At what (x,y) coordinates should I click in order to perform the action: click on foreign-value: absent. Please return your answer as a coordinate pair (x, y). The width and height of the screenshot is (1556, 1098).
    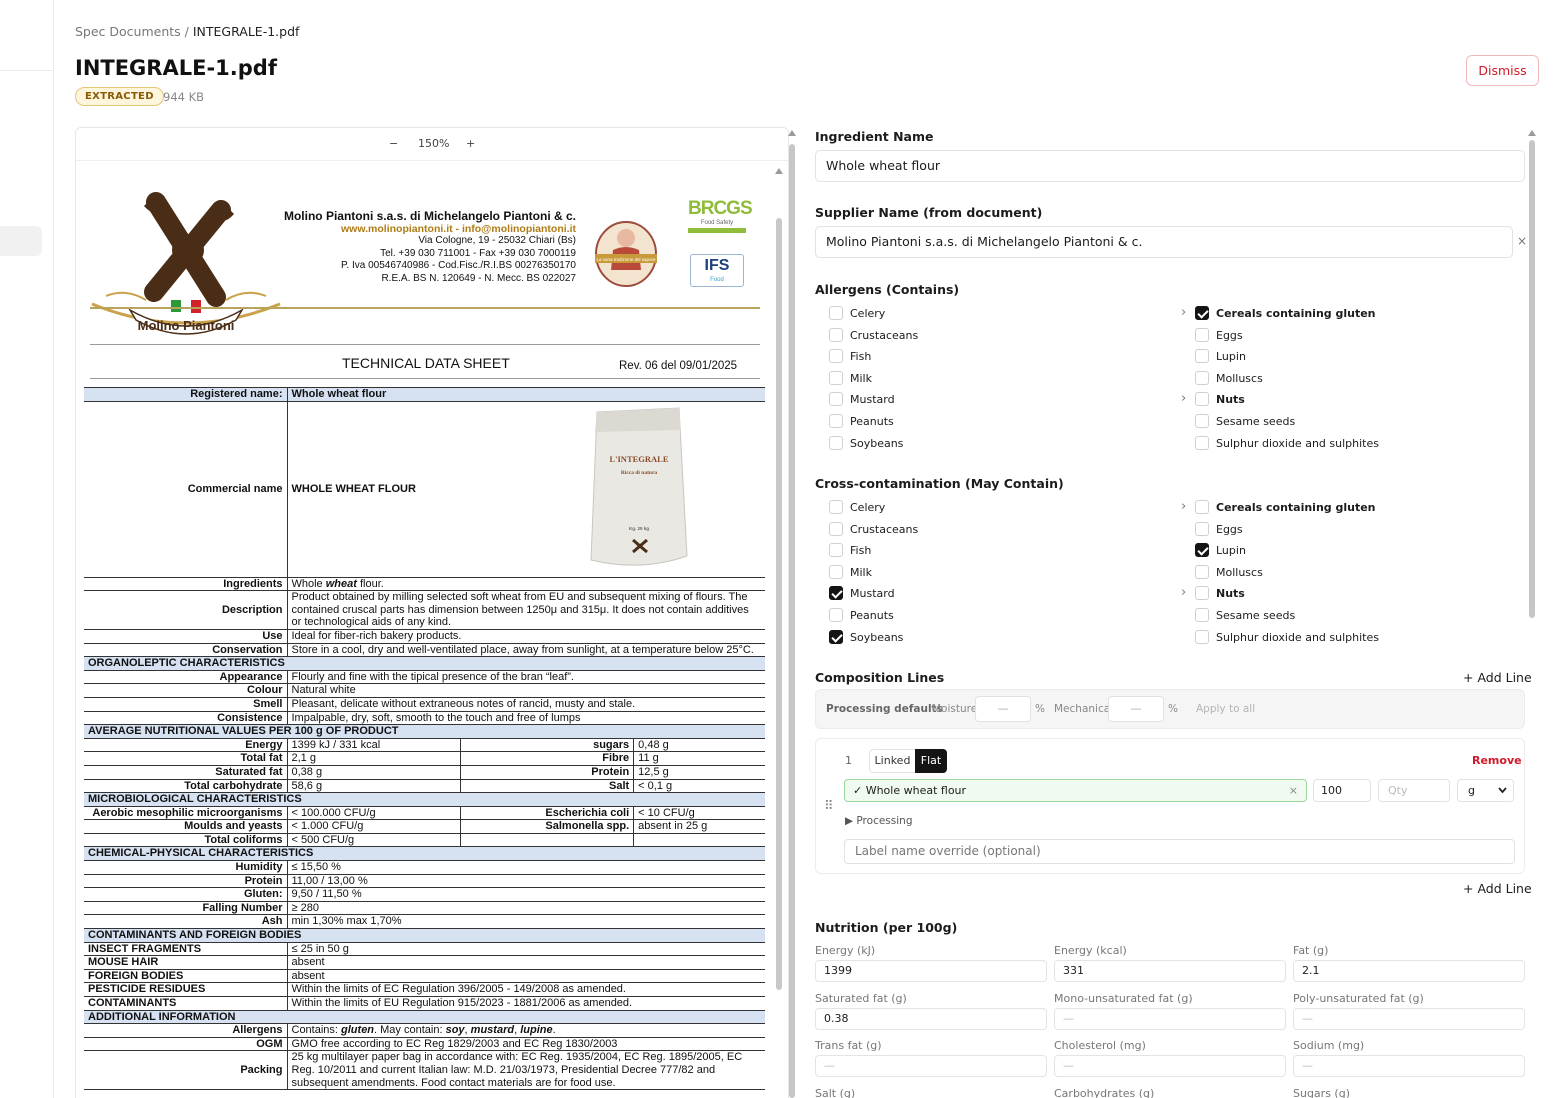
    Looking at the image, I should click on (526, 976).